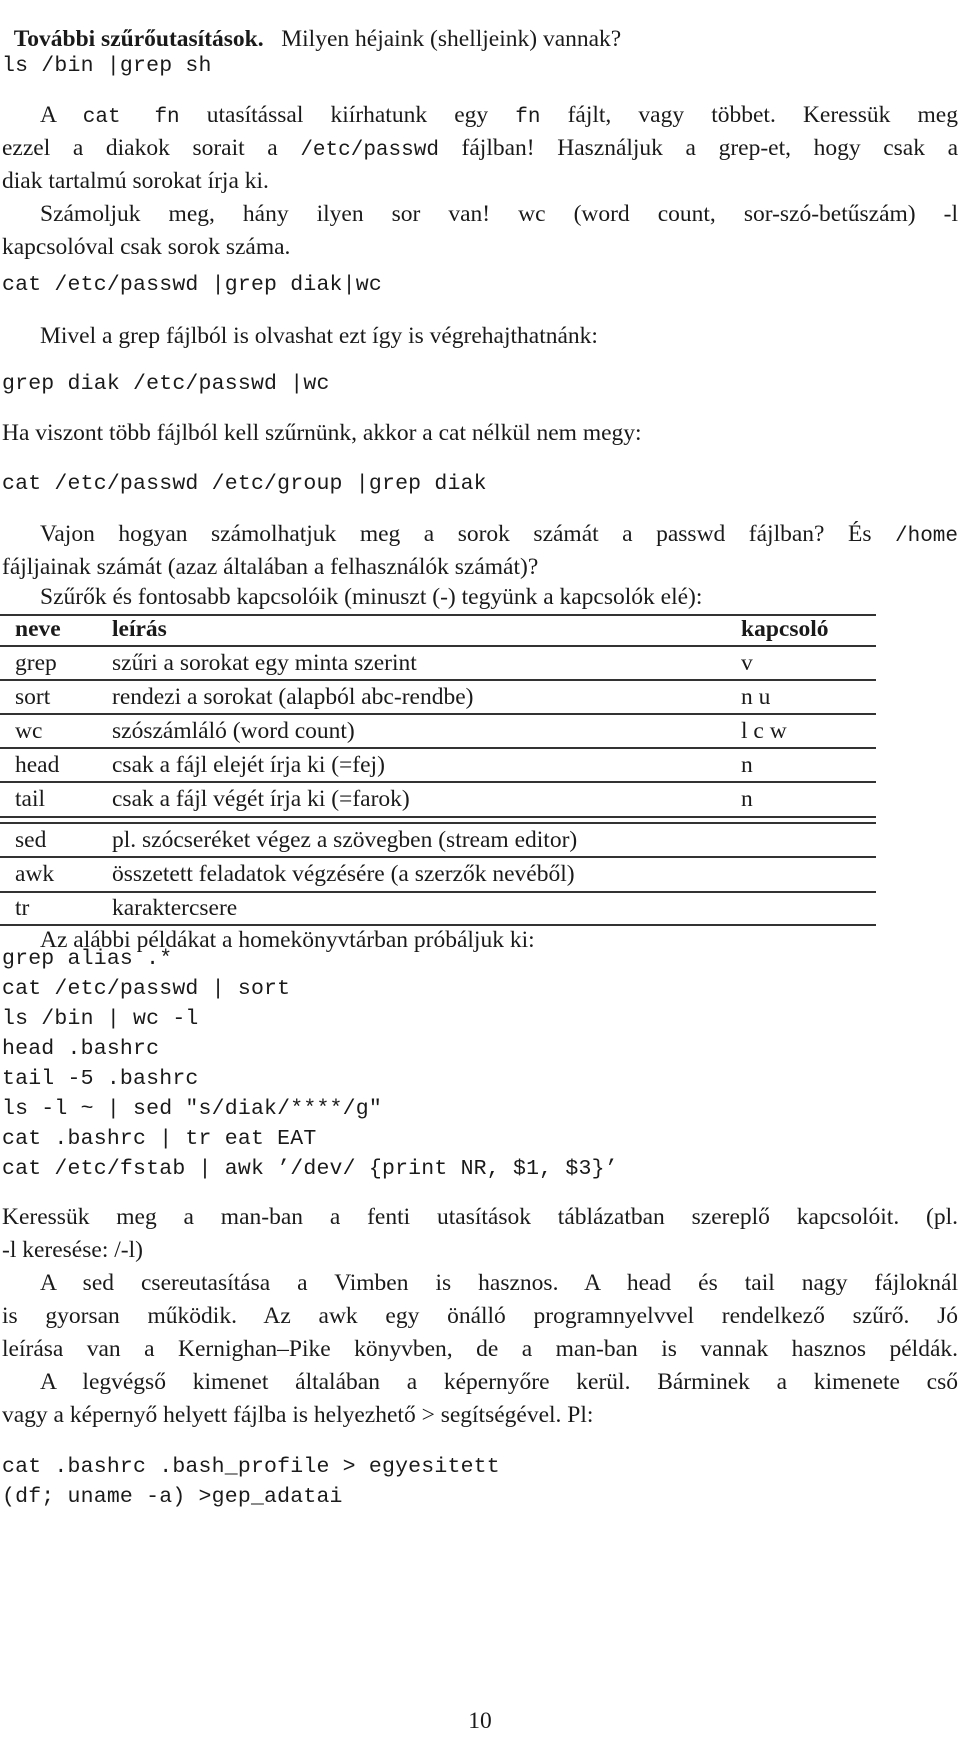 The width and height of the screenshot is (960, 1748). What do you see at coordinates (451, 38) in the screenshot?
I see `section-question: Milyen héjaink (shelljeink) vannak?` at bounding box center [451, 38].